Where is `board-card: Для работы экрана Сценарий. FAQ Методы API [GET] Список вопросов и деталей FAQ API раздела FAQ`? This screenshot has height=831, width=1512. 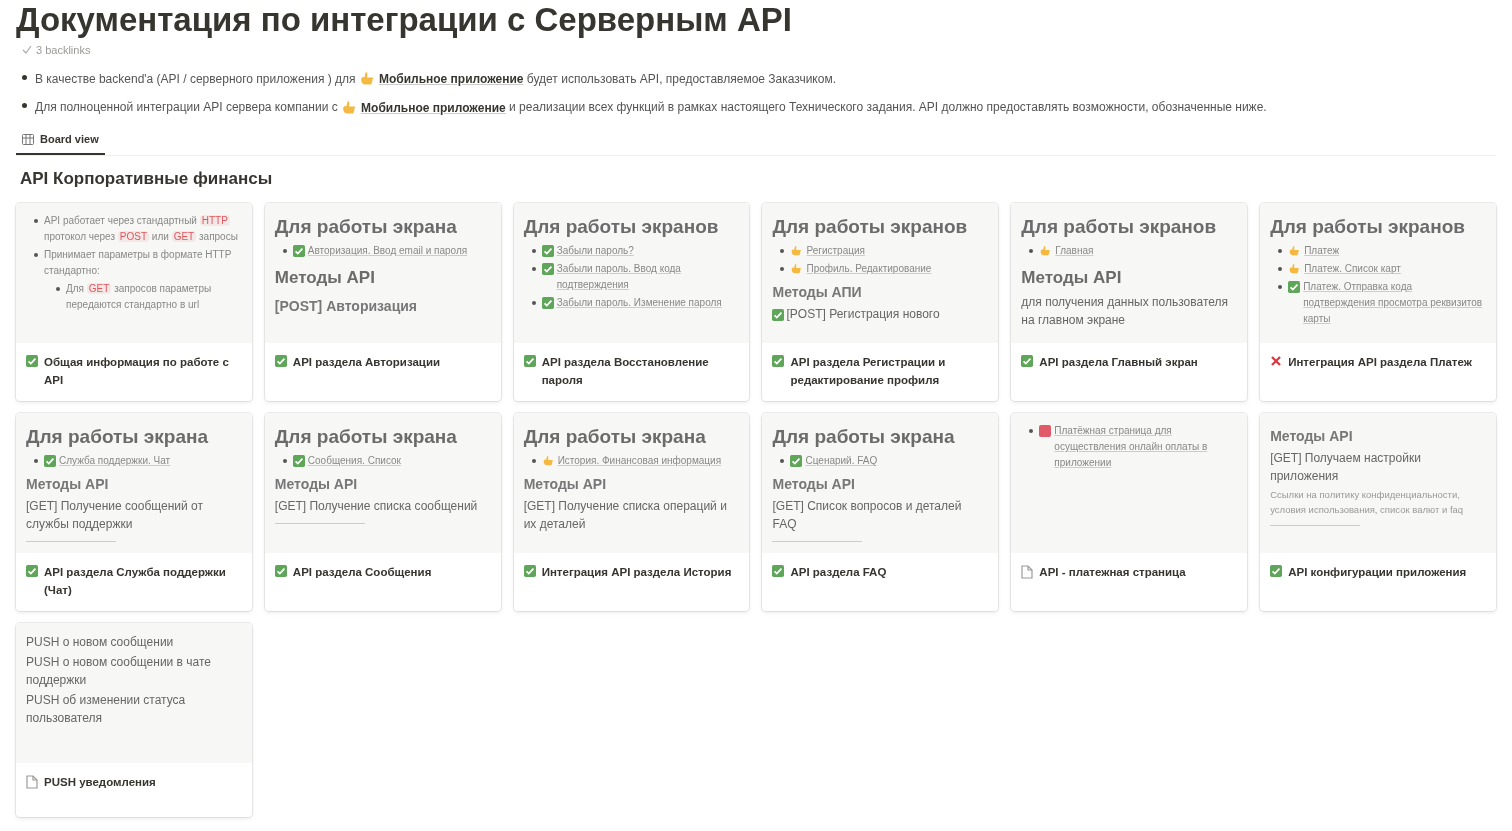
board-card: Для работы экрана Сценарий. FAQ Методы API [GET] Список вопросов и деталей FAQ API раздела FAQ is located at coordinates (880, 512).